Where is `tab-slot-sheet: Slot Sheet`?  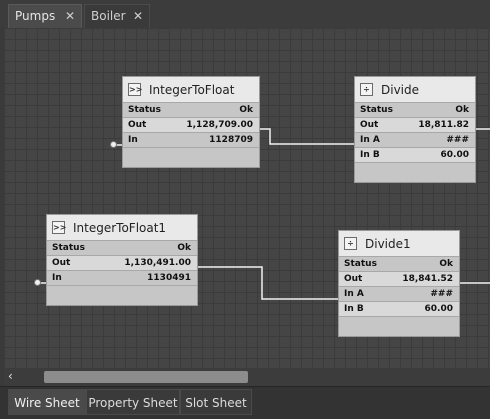
tab-slot-sheet: Slot Sheet is located at coordinates (216, 402).